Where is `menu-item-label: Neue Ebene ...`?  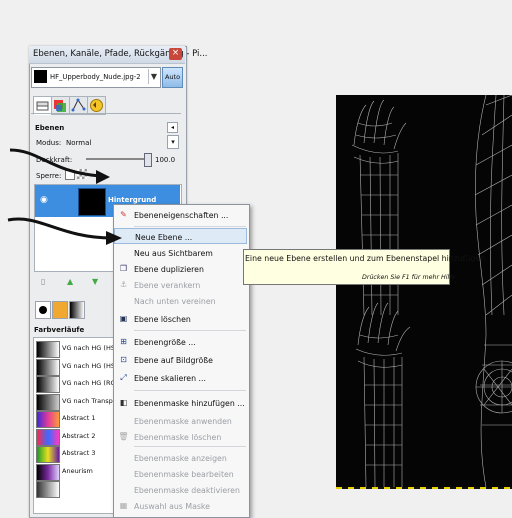 menu-item-label: Neue Ebene ... is located at coordinates (164, 237).